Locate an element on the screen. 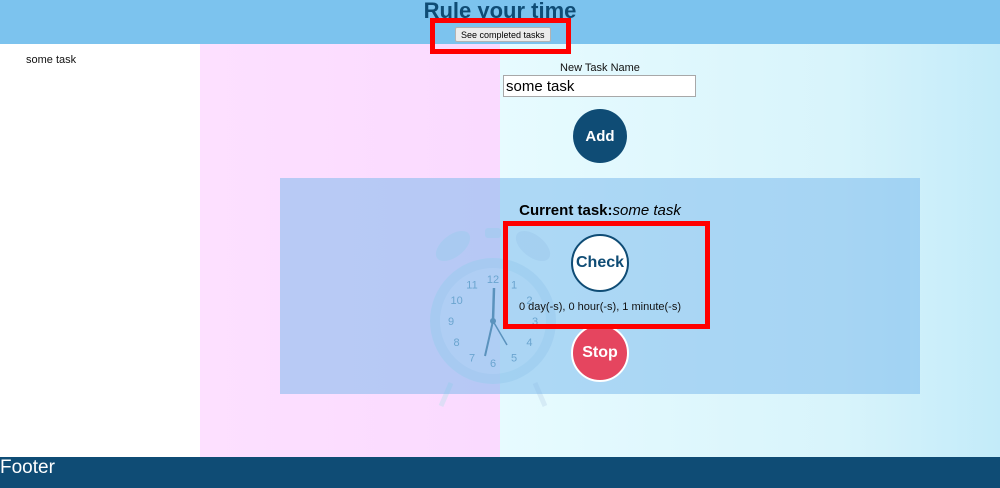 The height and width of the screenshot is (488, 1000). task-name-input is located at coordinates (599, 86).